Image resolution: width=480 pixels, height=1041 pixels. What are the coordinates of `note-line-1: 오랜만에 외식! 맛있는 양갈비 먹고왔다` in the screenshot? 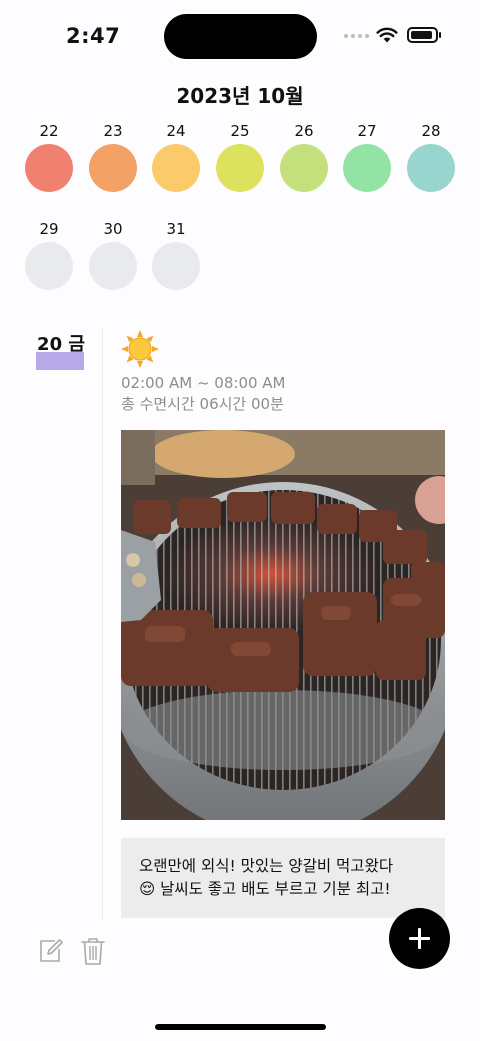 It's located at (266, 866).